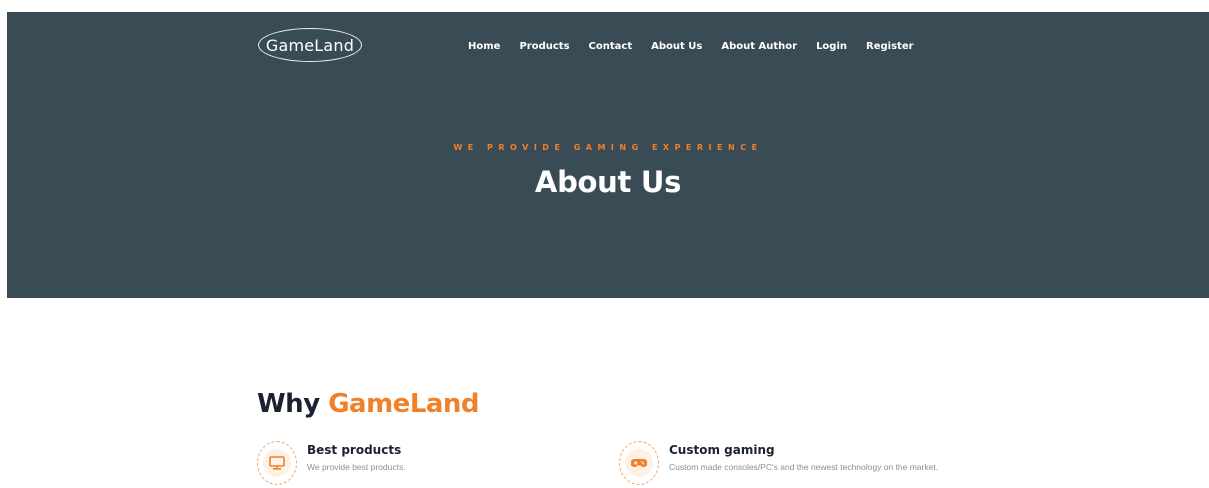 This screenshot has height=488, width=1209. What do you see at coordinates (722, 450) in the screenshot?
I see `feature-title: Custom gaming` at bounding box center [722, 450].